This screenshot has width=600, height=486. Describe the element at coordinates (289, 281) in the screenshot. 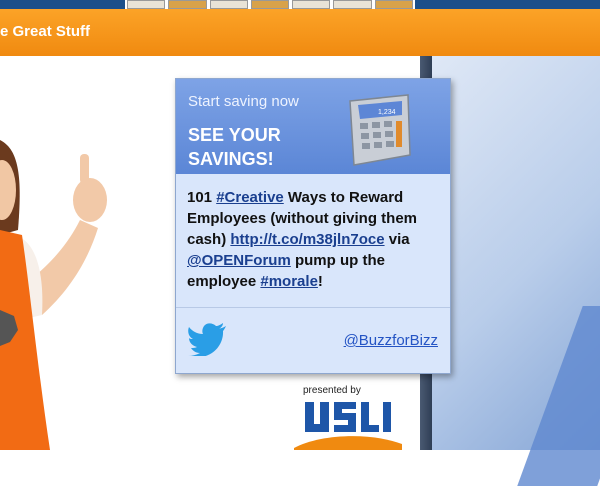

I see `hashtag-morale-link: #morale` at that location.